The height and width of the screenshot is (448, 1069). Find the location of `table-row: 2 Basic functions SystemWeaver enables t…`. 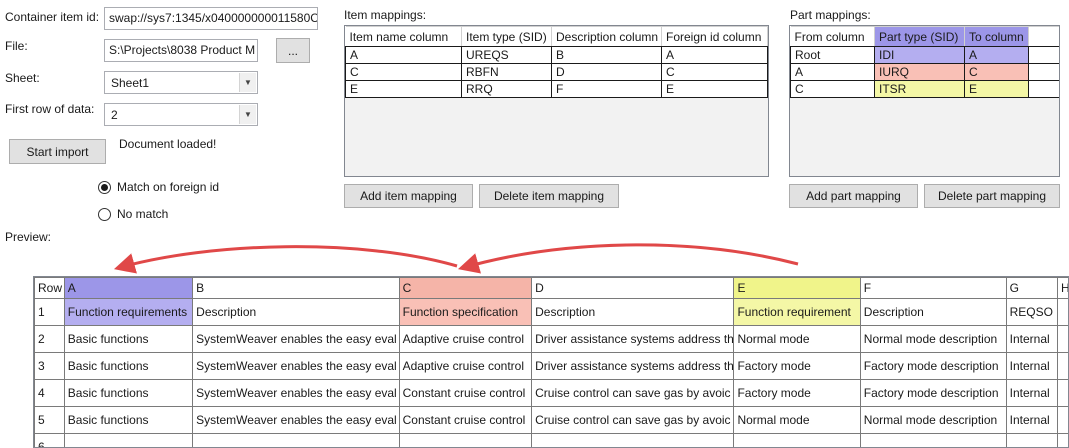

table-row: 2 Basic functions SystemWeaver enables t… is located at coordinates (551, 339).